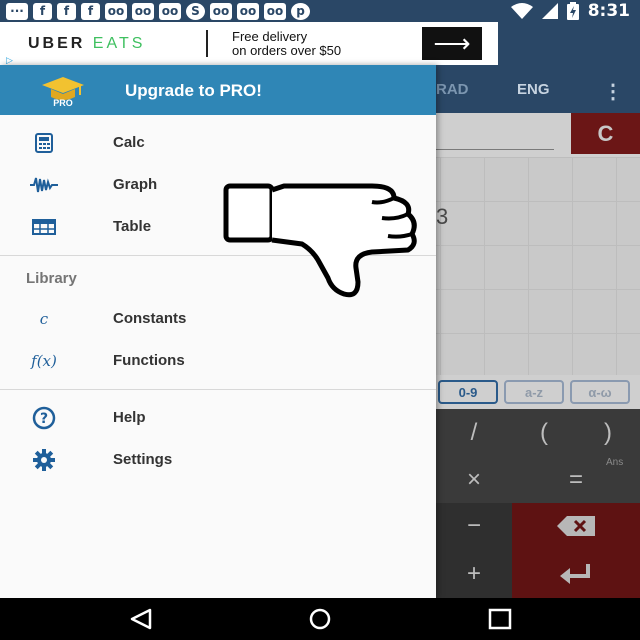 The height and width of the screenshot is (640, 640). Describe the element at coordinates (605, 133) in the screenshot. I see `clear-button: C` at that location.